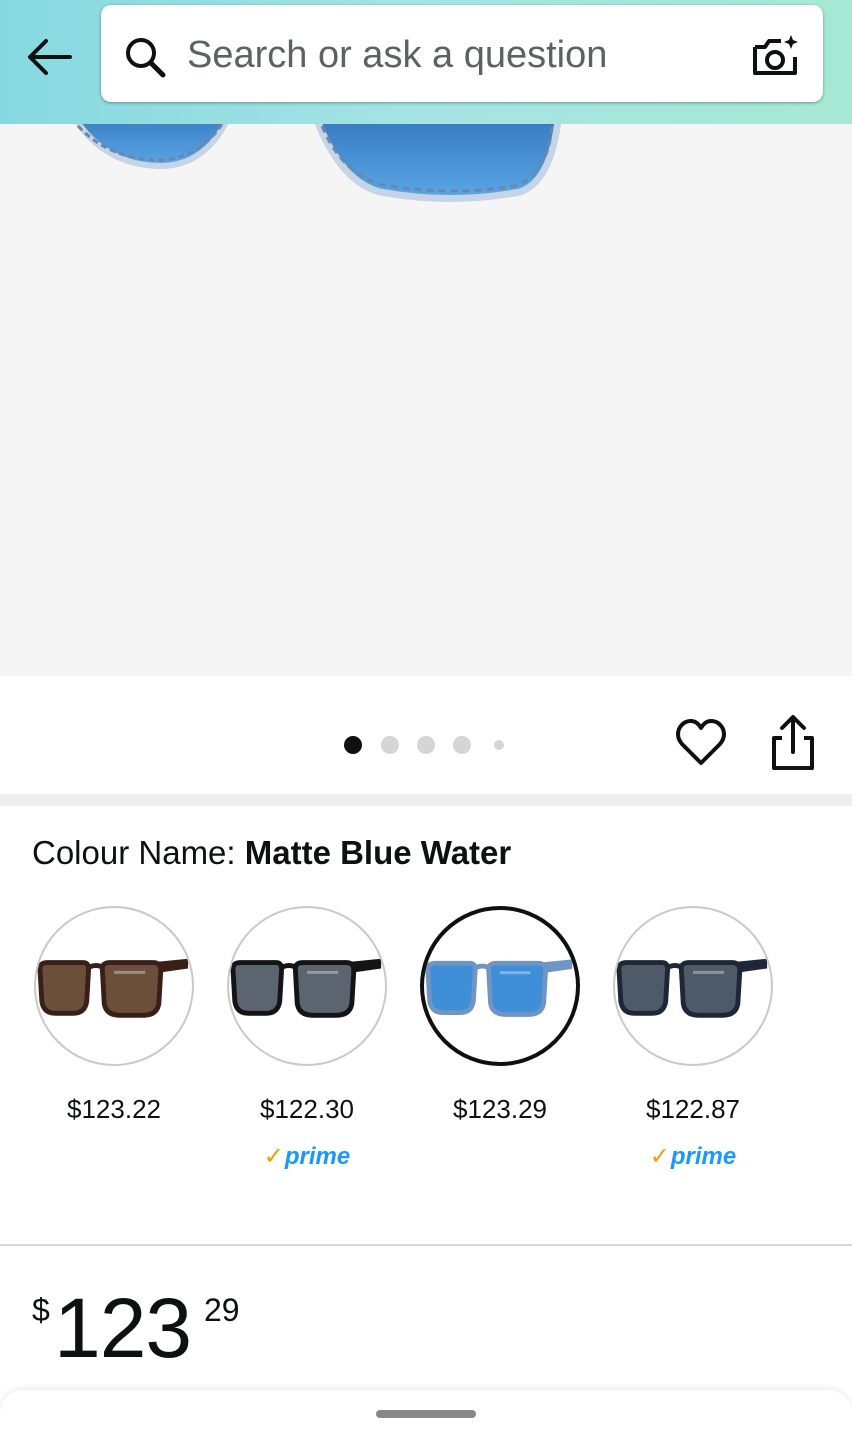  Describe the element at coordinates (222, 1310) in the screenshot. I see `price-fraction: 29` at that location.